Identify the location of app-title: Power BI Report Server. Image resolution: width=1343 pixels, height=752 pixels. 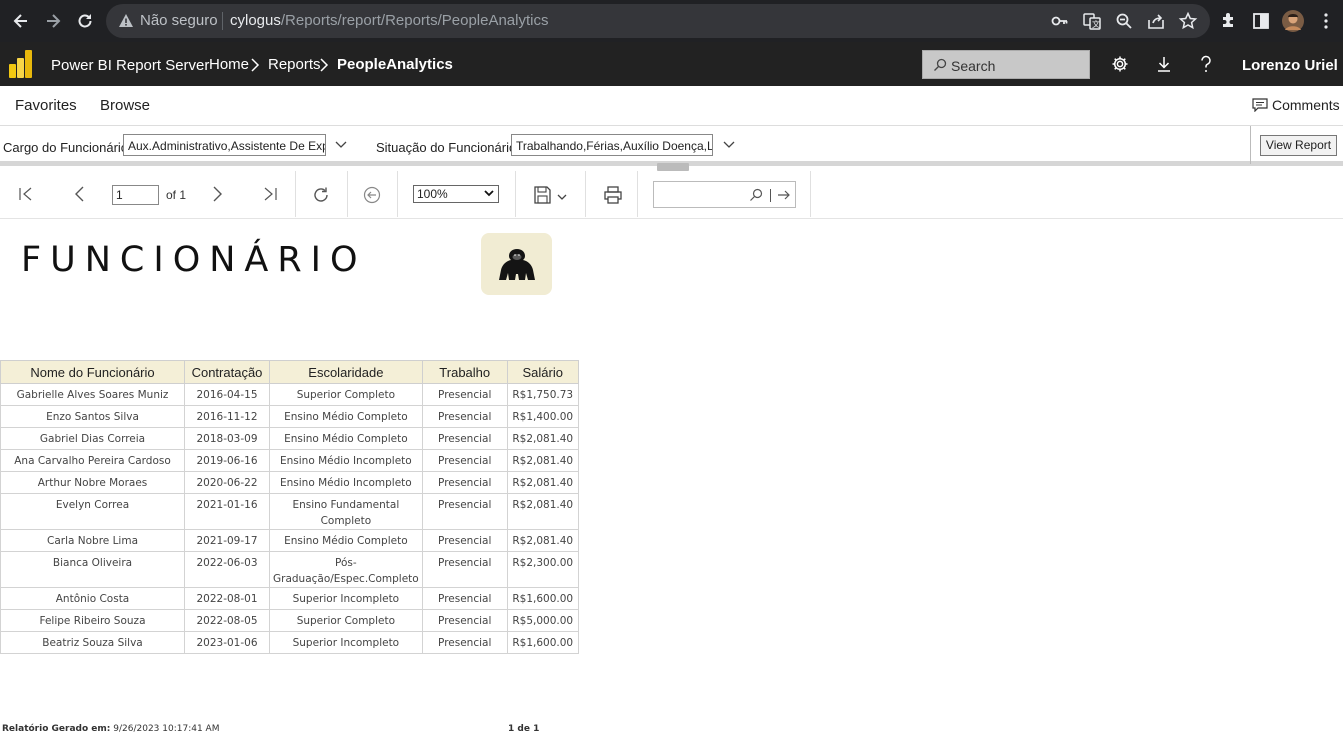
(130, 65).